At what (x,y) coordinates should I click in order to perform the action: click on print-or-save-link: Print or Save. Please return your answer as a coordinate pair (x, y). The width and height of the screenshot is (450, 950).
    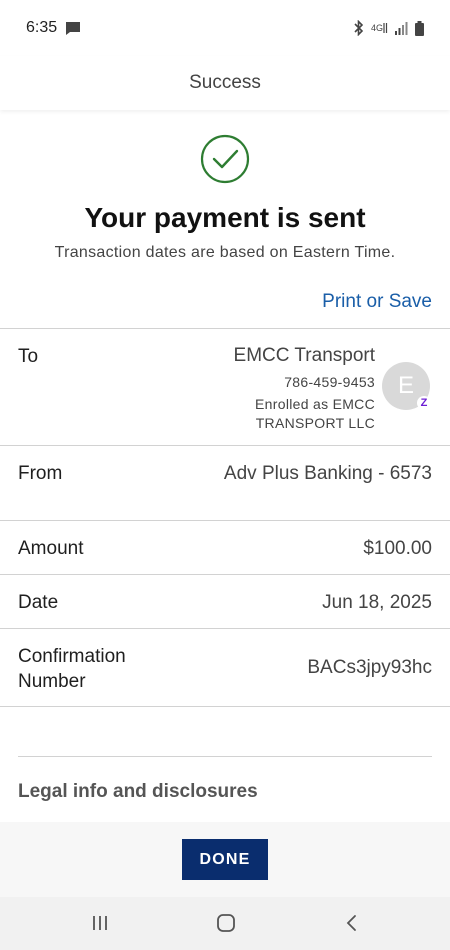
    Looking at the image, I should click on (377, 302).